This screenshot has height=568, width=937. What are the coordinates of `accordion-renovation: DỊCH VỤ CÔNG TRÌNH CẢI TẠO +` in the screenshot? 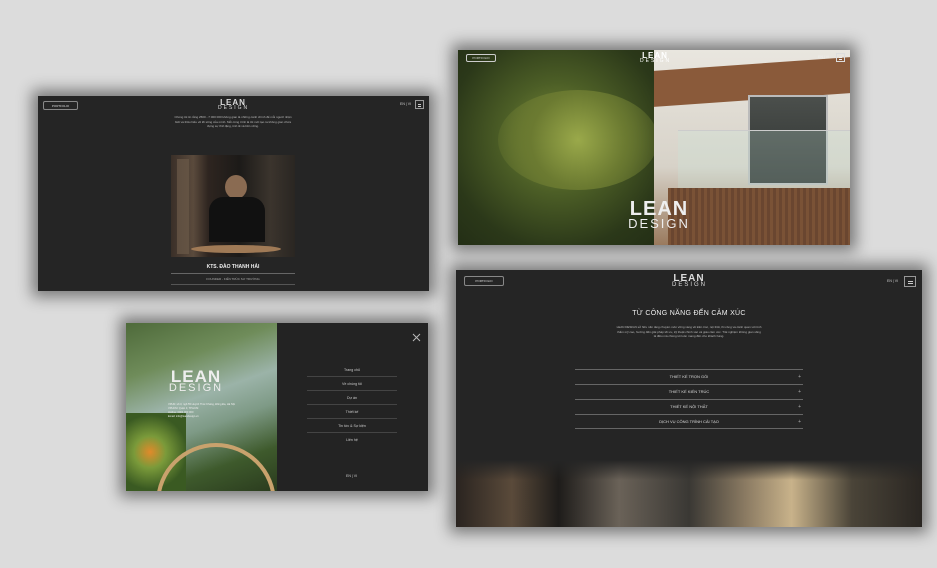 It's located at (689, 421).